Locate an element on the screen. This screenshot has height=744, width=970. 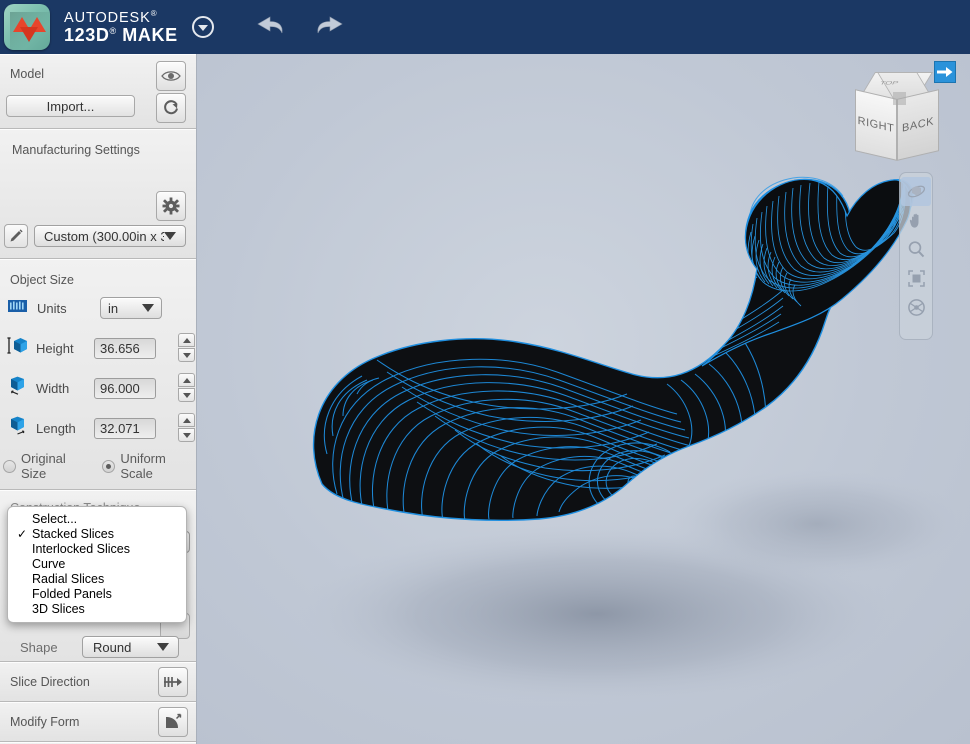
brand-registered-mark-1: ® is located at coordinates (154, 13).